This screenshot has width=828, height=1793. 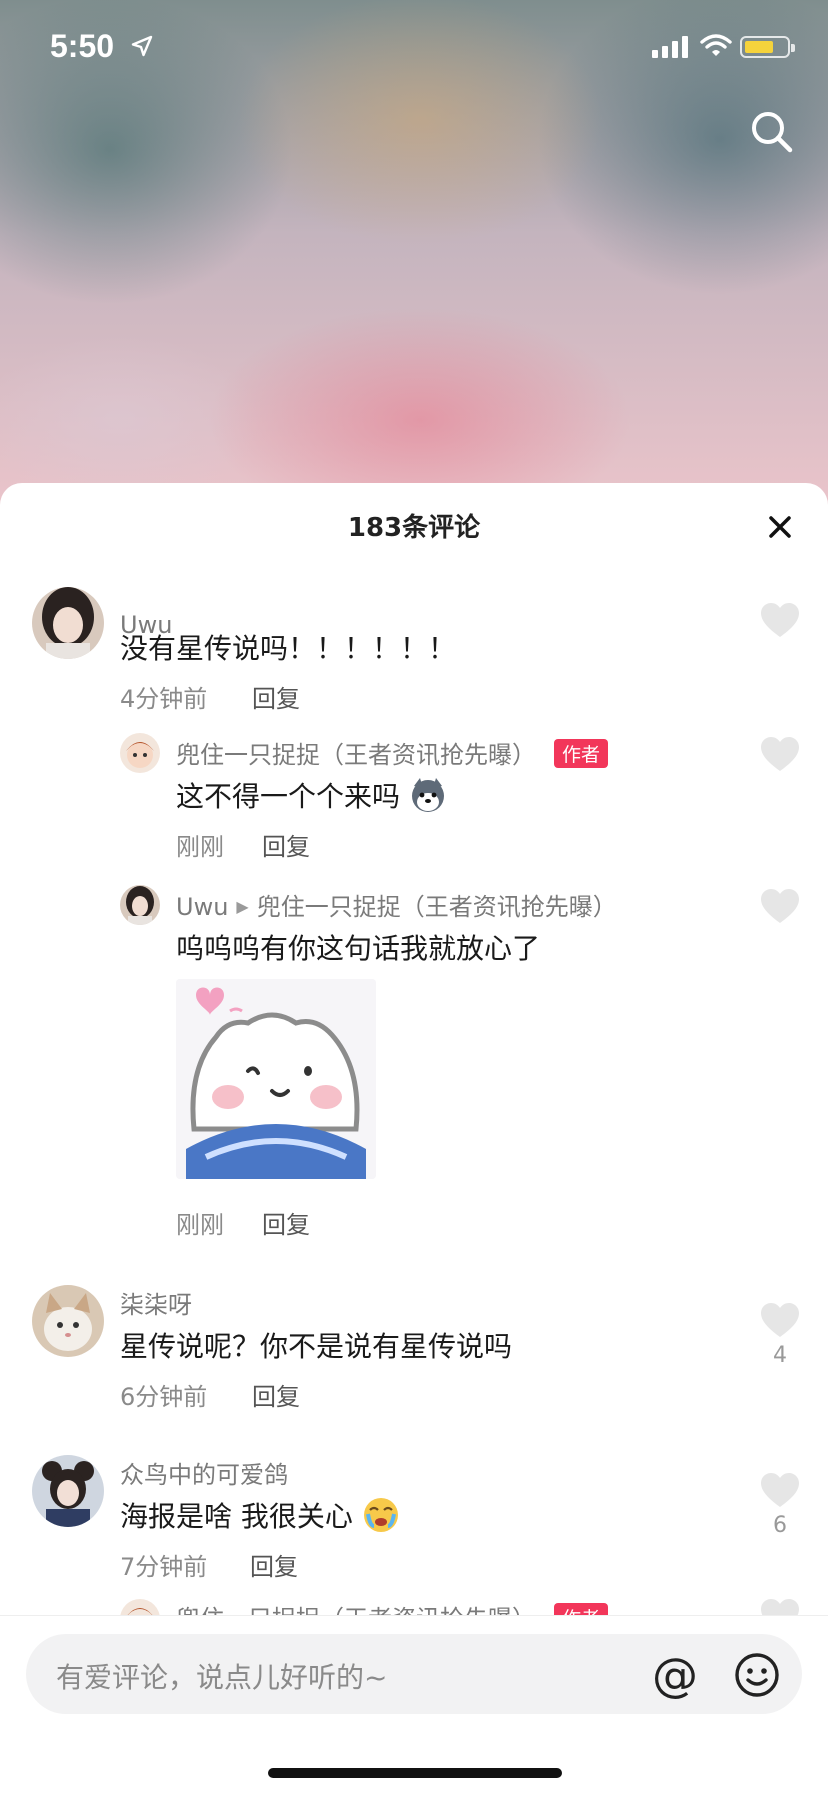 I want to click on like-count: 6, so click(x=780, y=1525).